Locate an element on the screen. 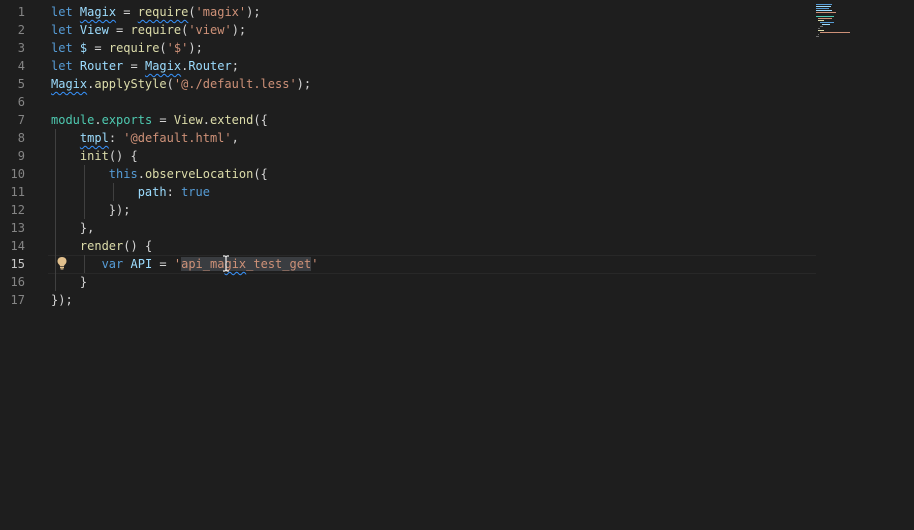 This screenshot has height=530, width=914. punctuation: } is located at coordinates (83, 282).